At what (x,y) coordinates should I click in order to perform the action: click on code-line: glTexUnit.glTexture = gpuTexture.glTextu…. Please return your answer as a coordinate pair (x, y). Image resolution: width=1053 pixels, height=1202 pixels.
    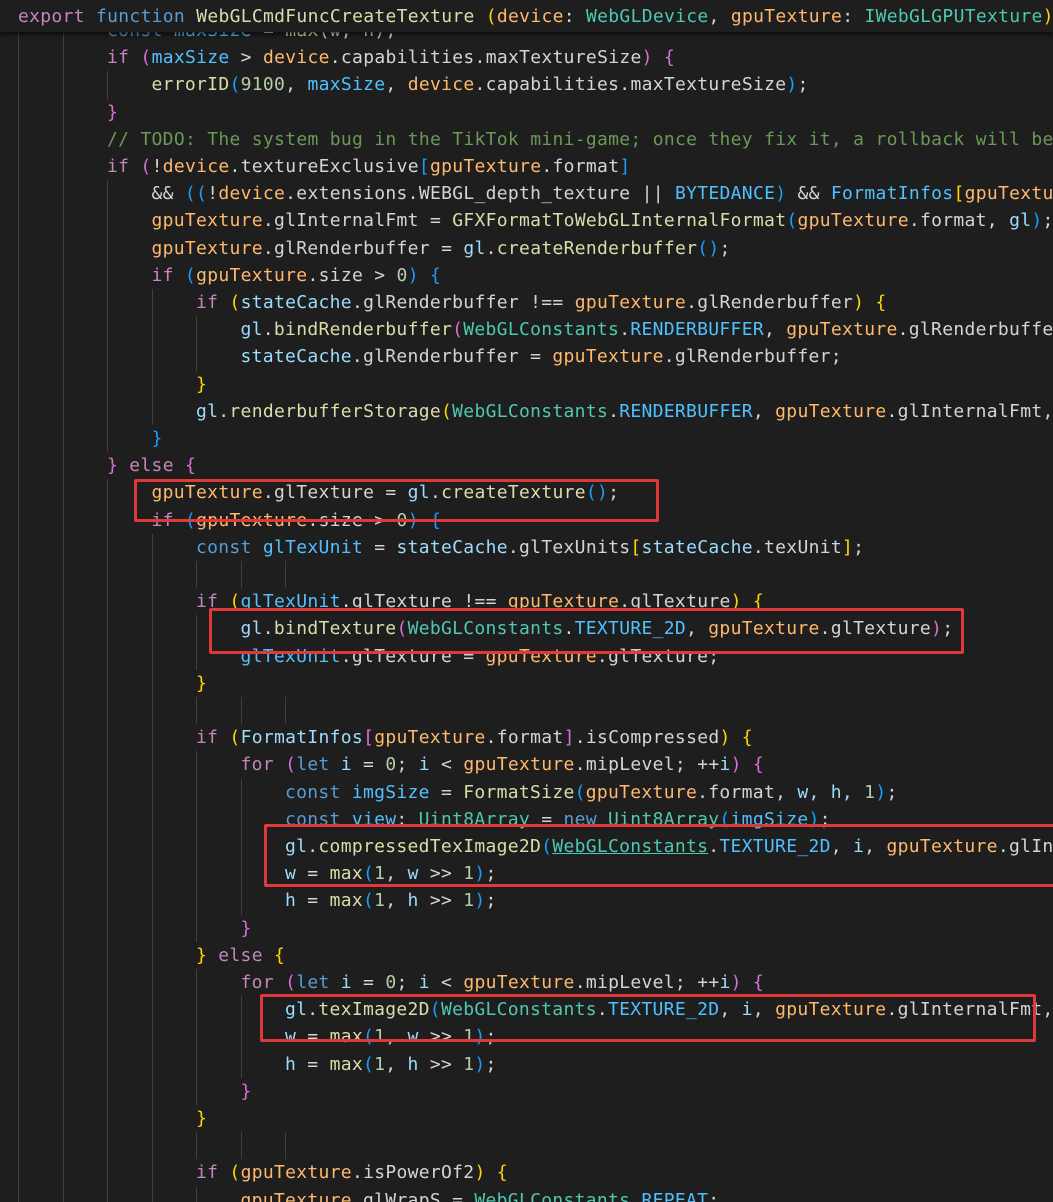
    Looking at the image, I should click on (480, 656).